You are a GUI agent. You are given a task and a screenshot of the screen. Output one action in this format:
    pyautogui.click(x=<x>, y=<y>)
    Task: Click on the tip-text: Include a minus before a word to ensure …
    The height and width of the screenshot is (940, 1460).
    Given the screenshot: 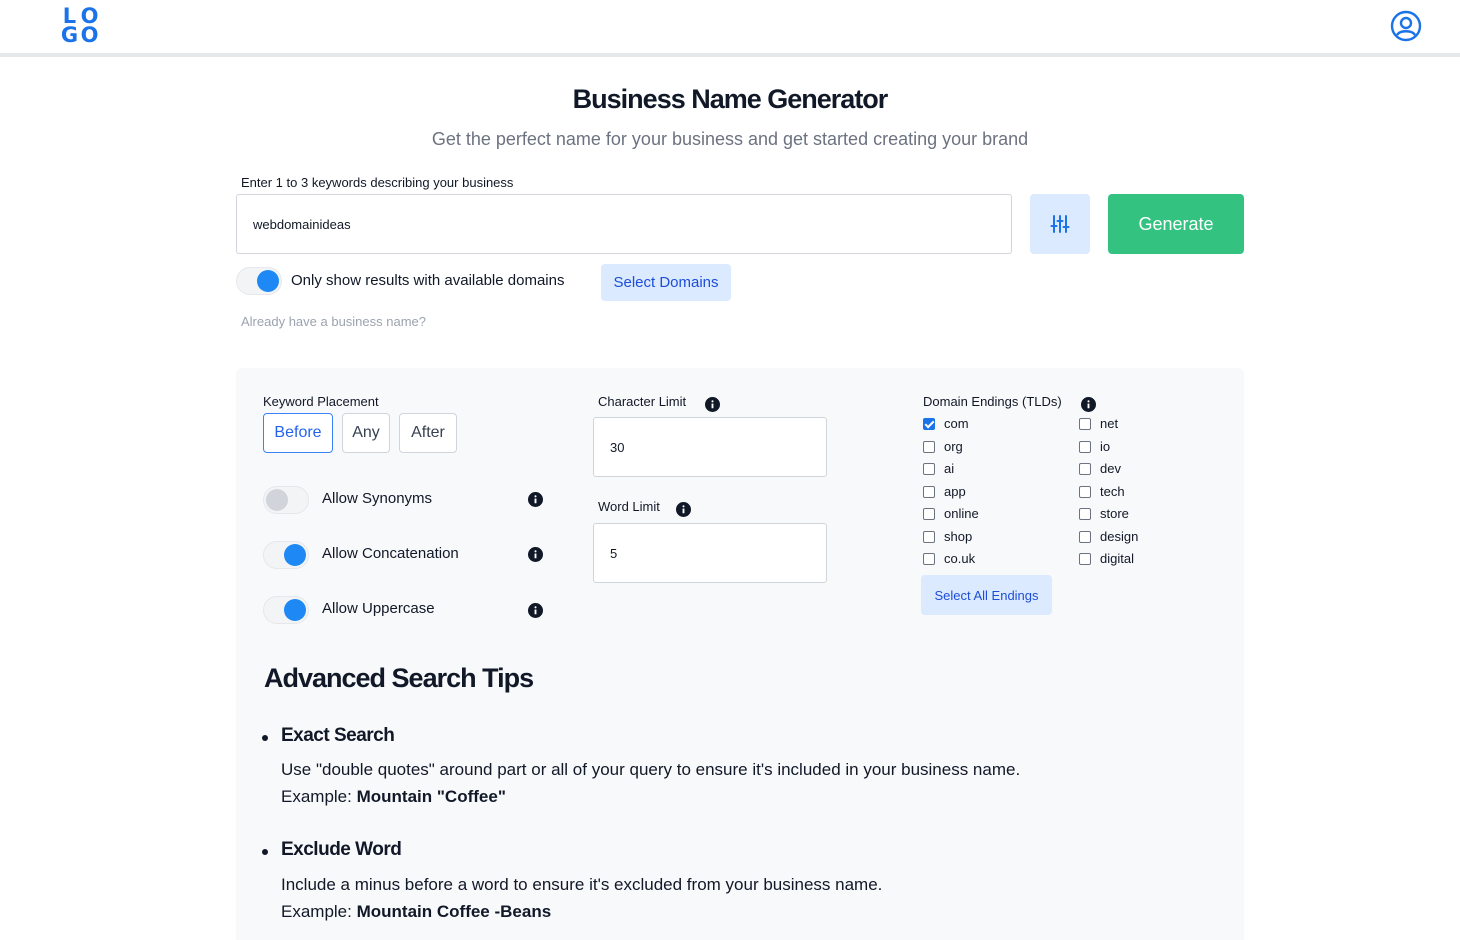 What is the action you would take?
    pyautogui.click(x=582, y=884)
    